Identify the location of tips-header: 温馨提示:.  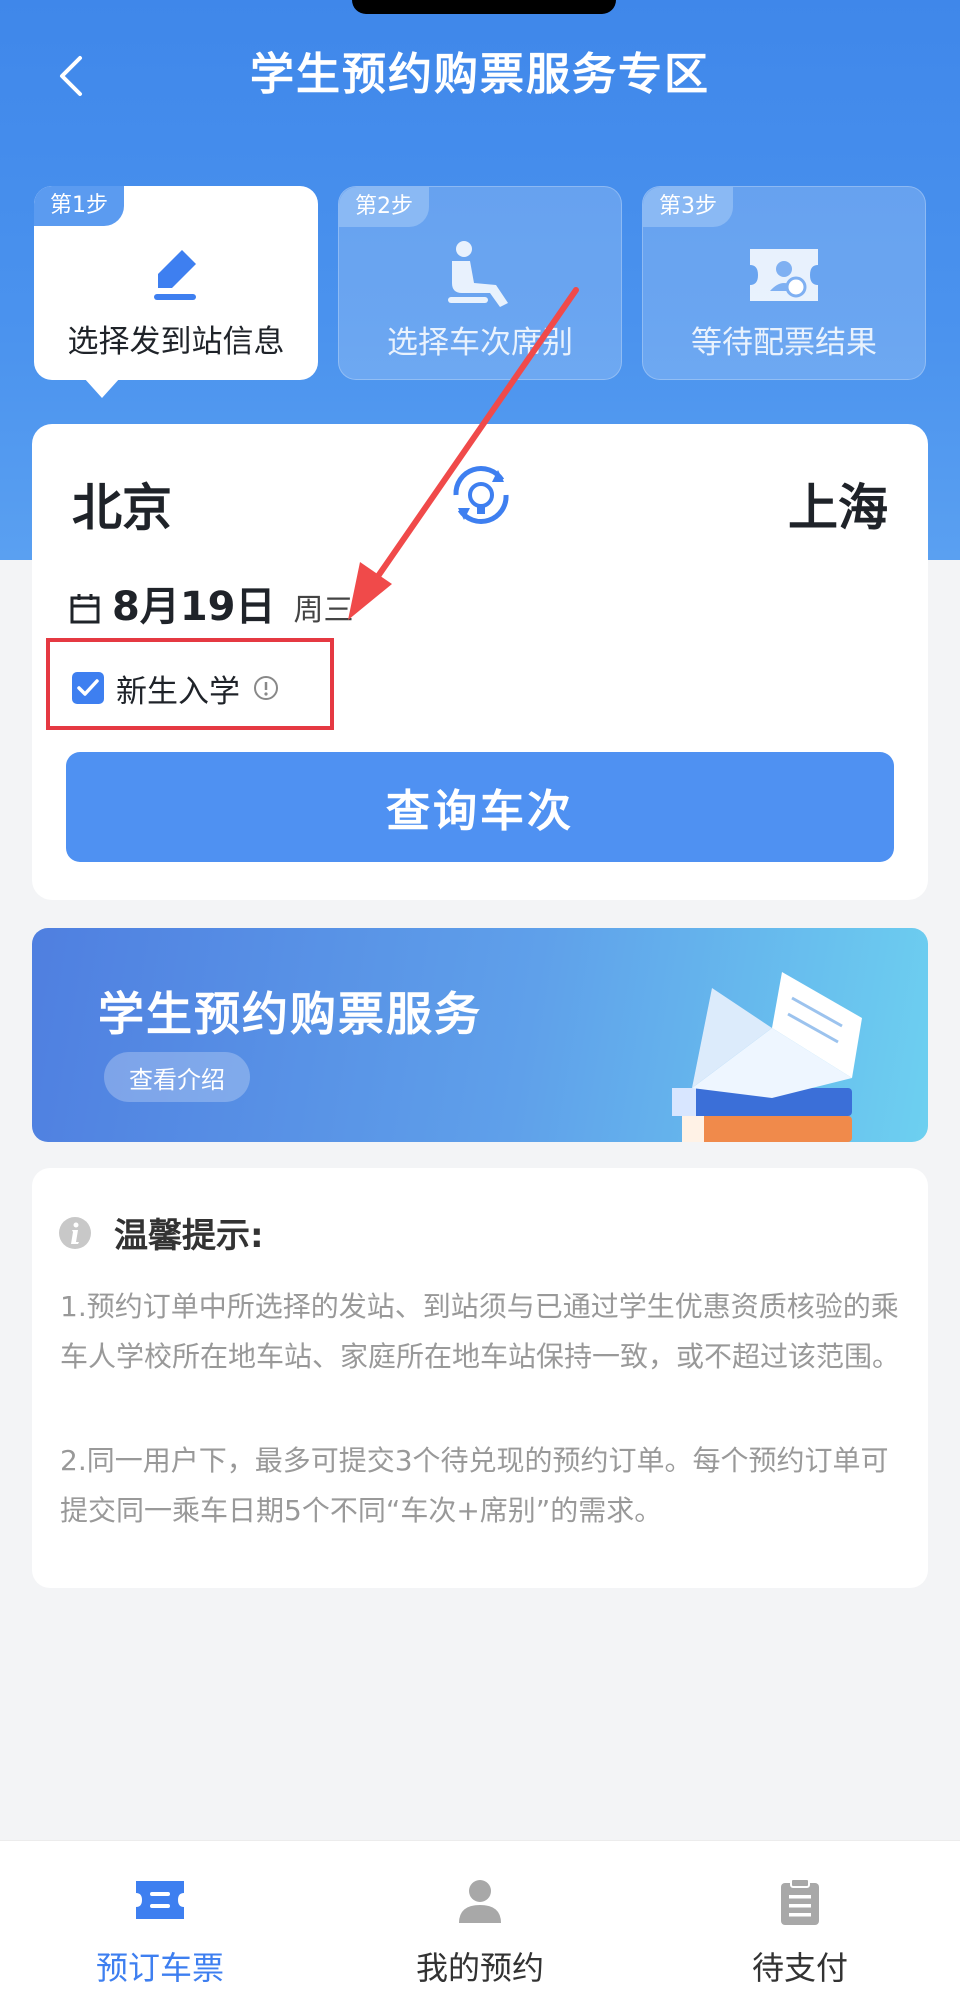
(161, 1232).